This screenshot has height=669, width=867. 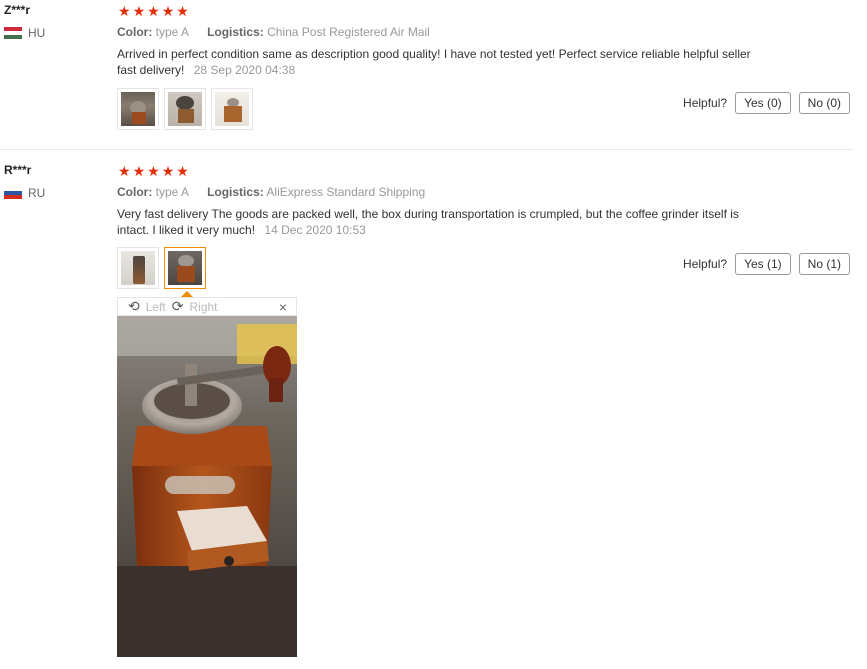 What do you see at coordinates (763, 103) in the screenshot?
I see `helpful-yes-button: Yes (0)` at bounding box center [763, 103].